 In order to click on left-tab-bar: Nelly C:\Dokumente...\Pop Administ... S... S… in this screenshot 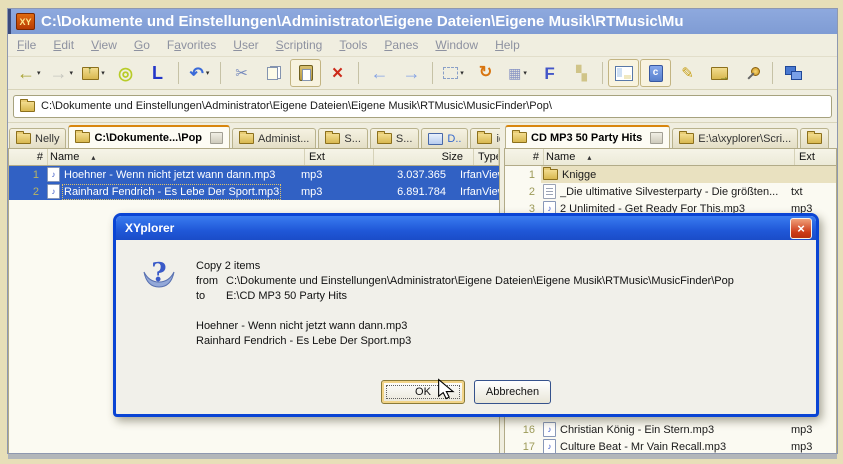, I will do `click(254, 135)`.